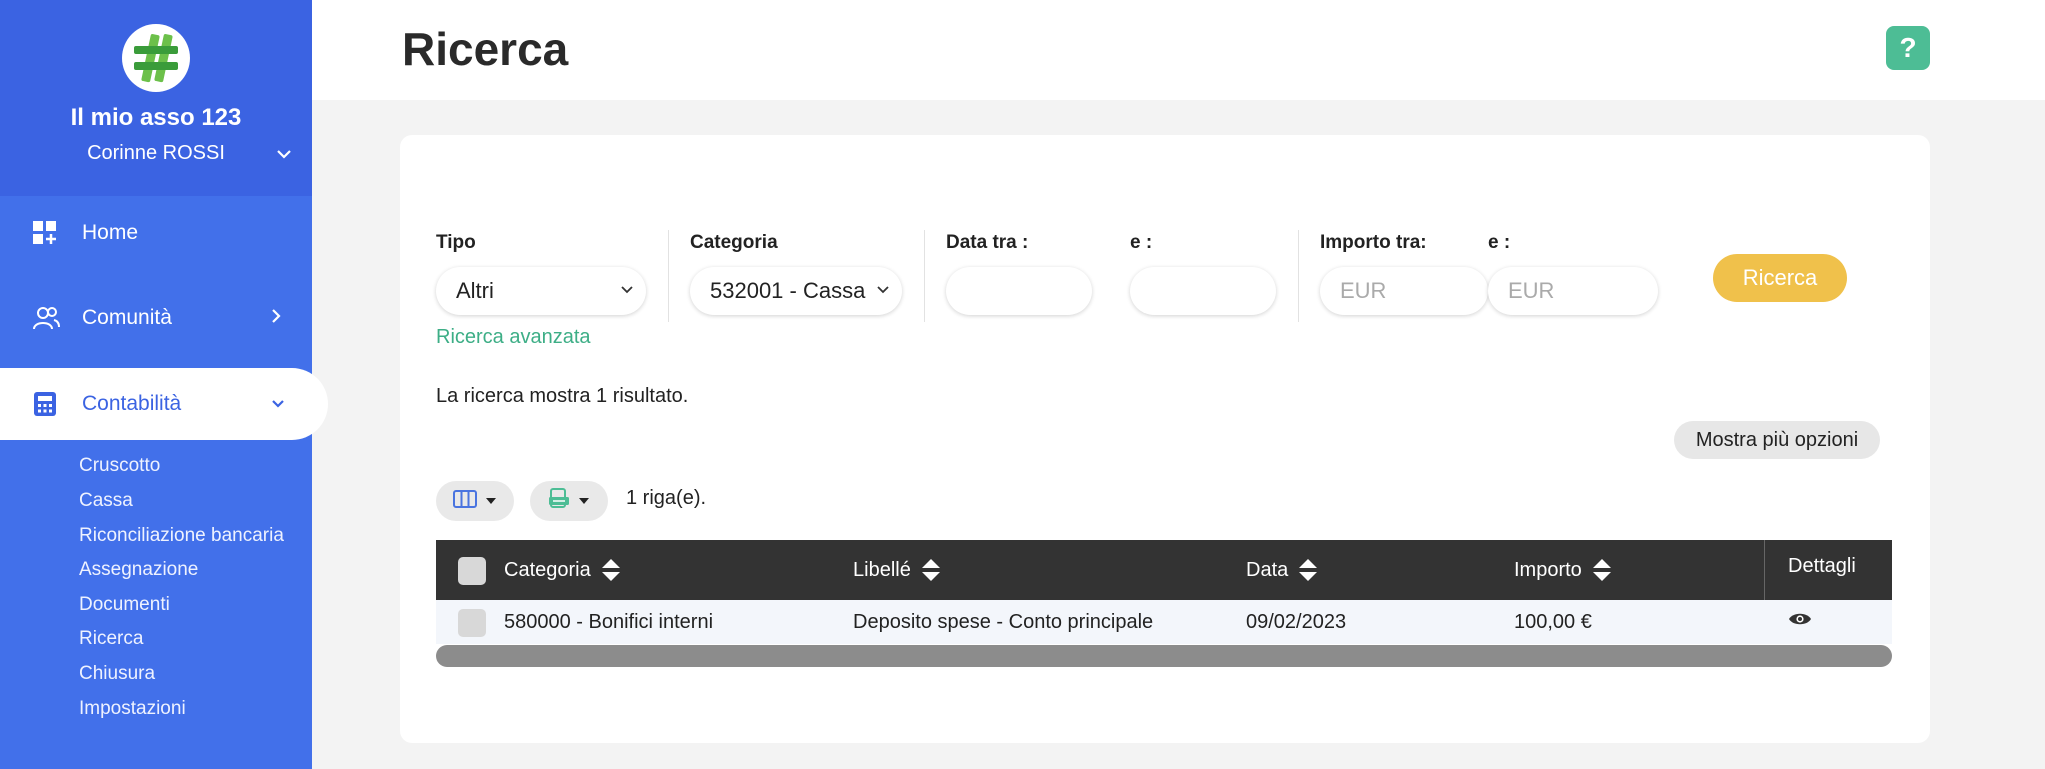  I want to click on more-options-button: Mostra più opzioni, so click(1777, 440).